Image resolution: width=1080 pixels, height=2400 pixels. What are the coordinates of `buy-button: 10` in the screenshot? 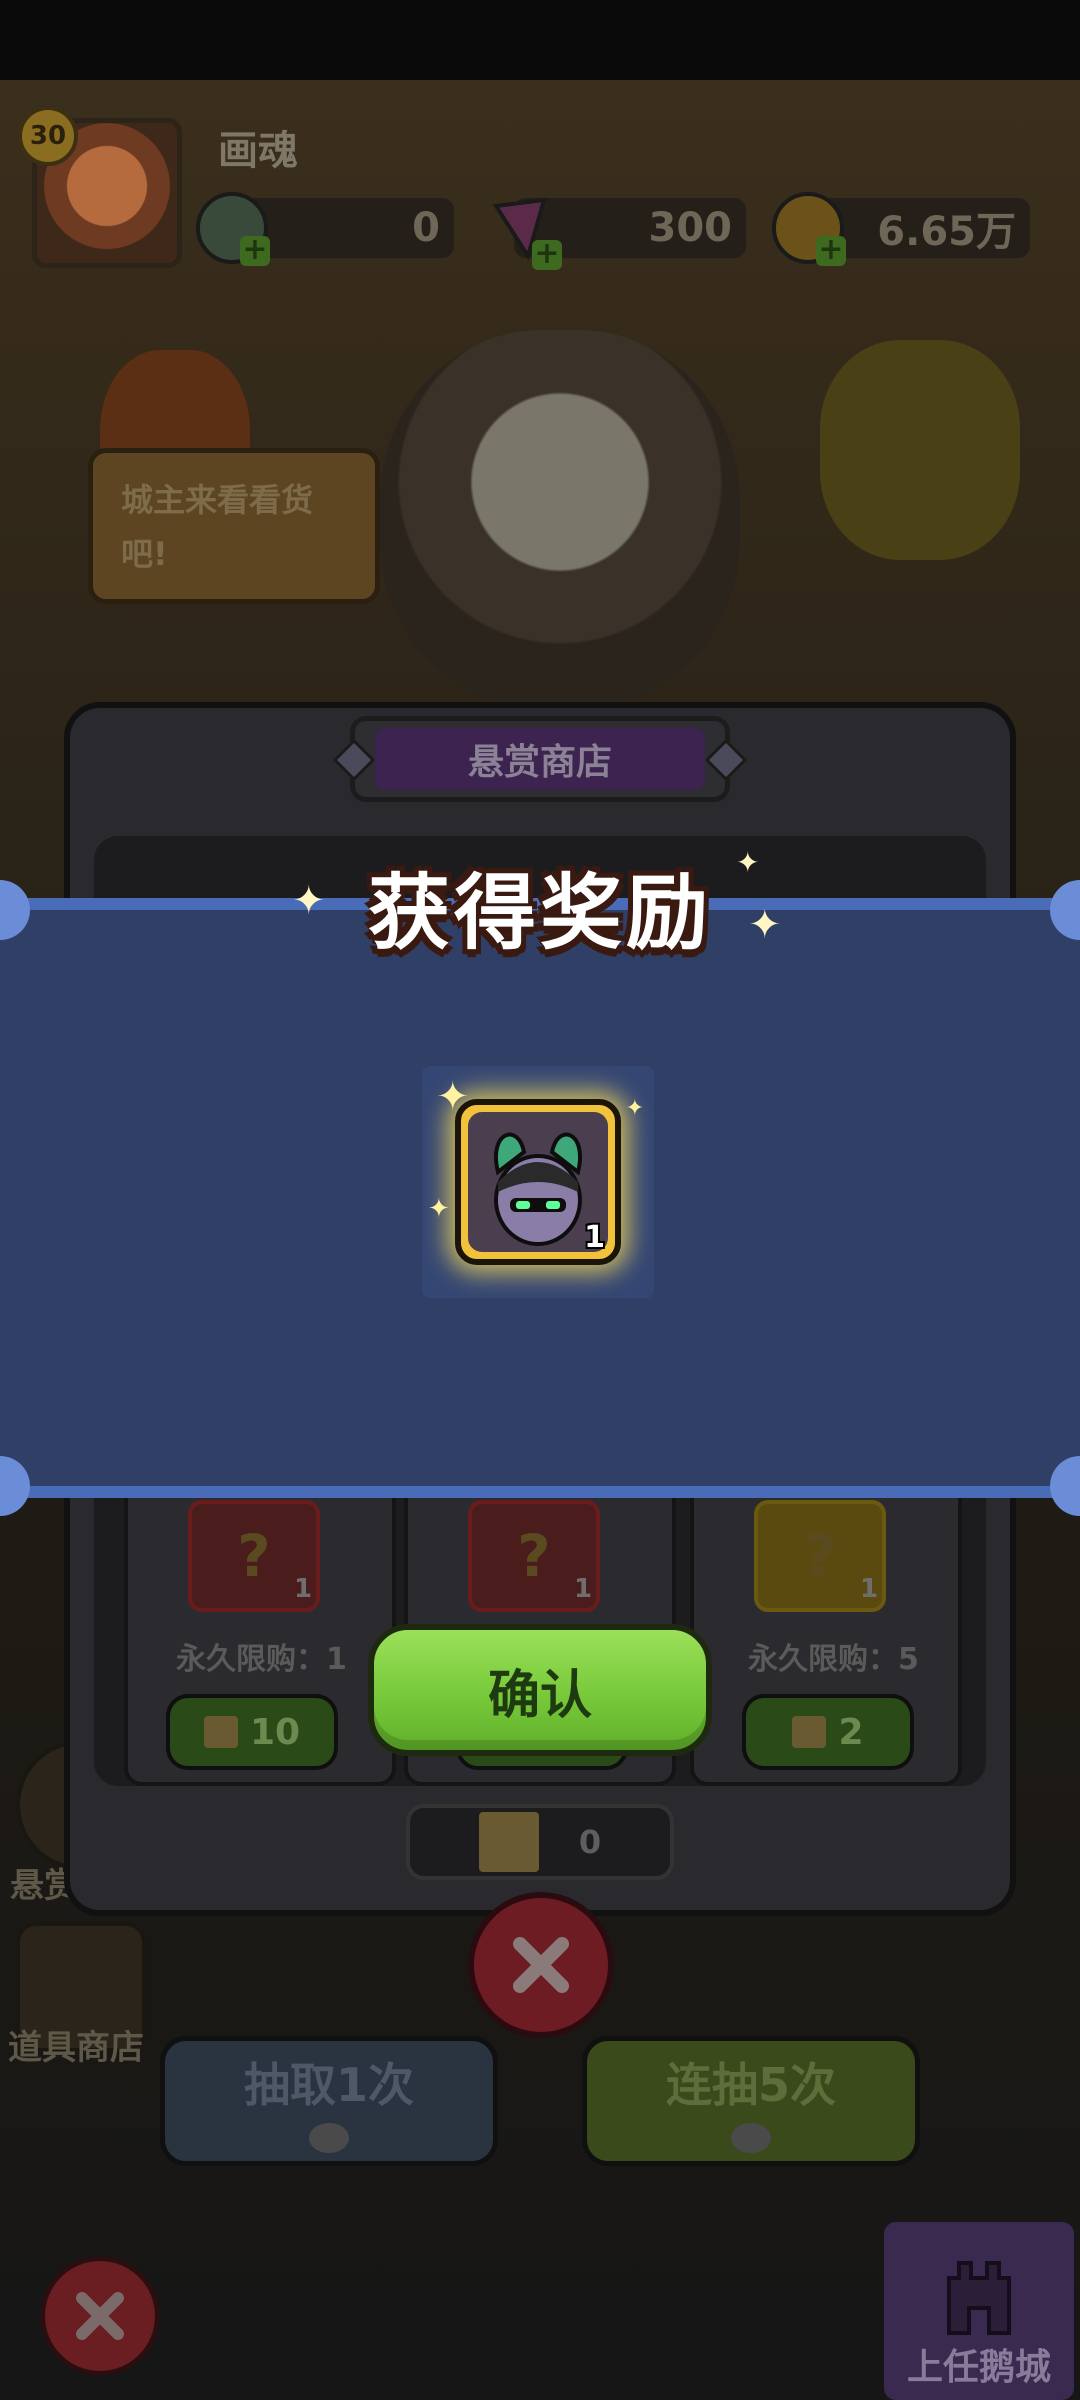 It's located at (252, 1732).